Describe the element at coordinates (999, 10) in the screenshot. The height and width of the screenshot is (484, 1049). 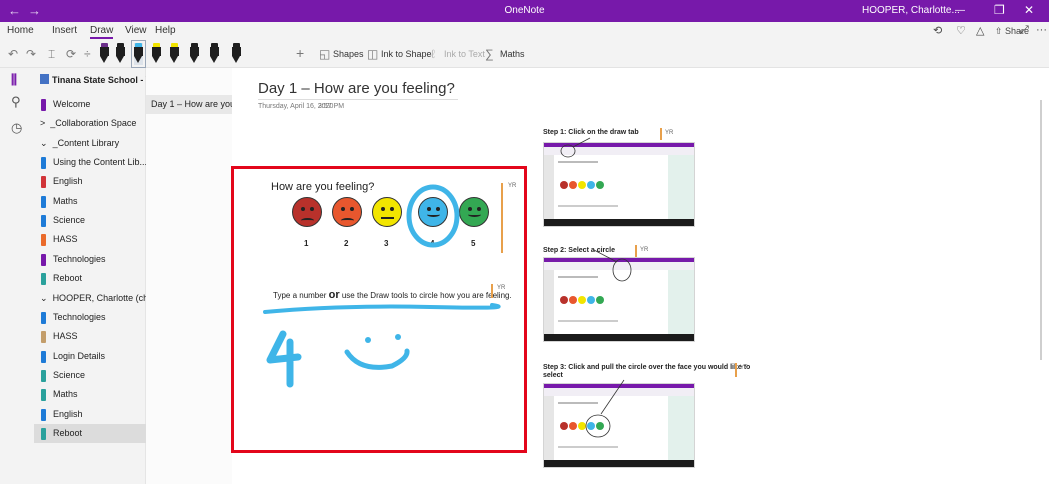
I see `maximize-icon: ❐` at that location.